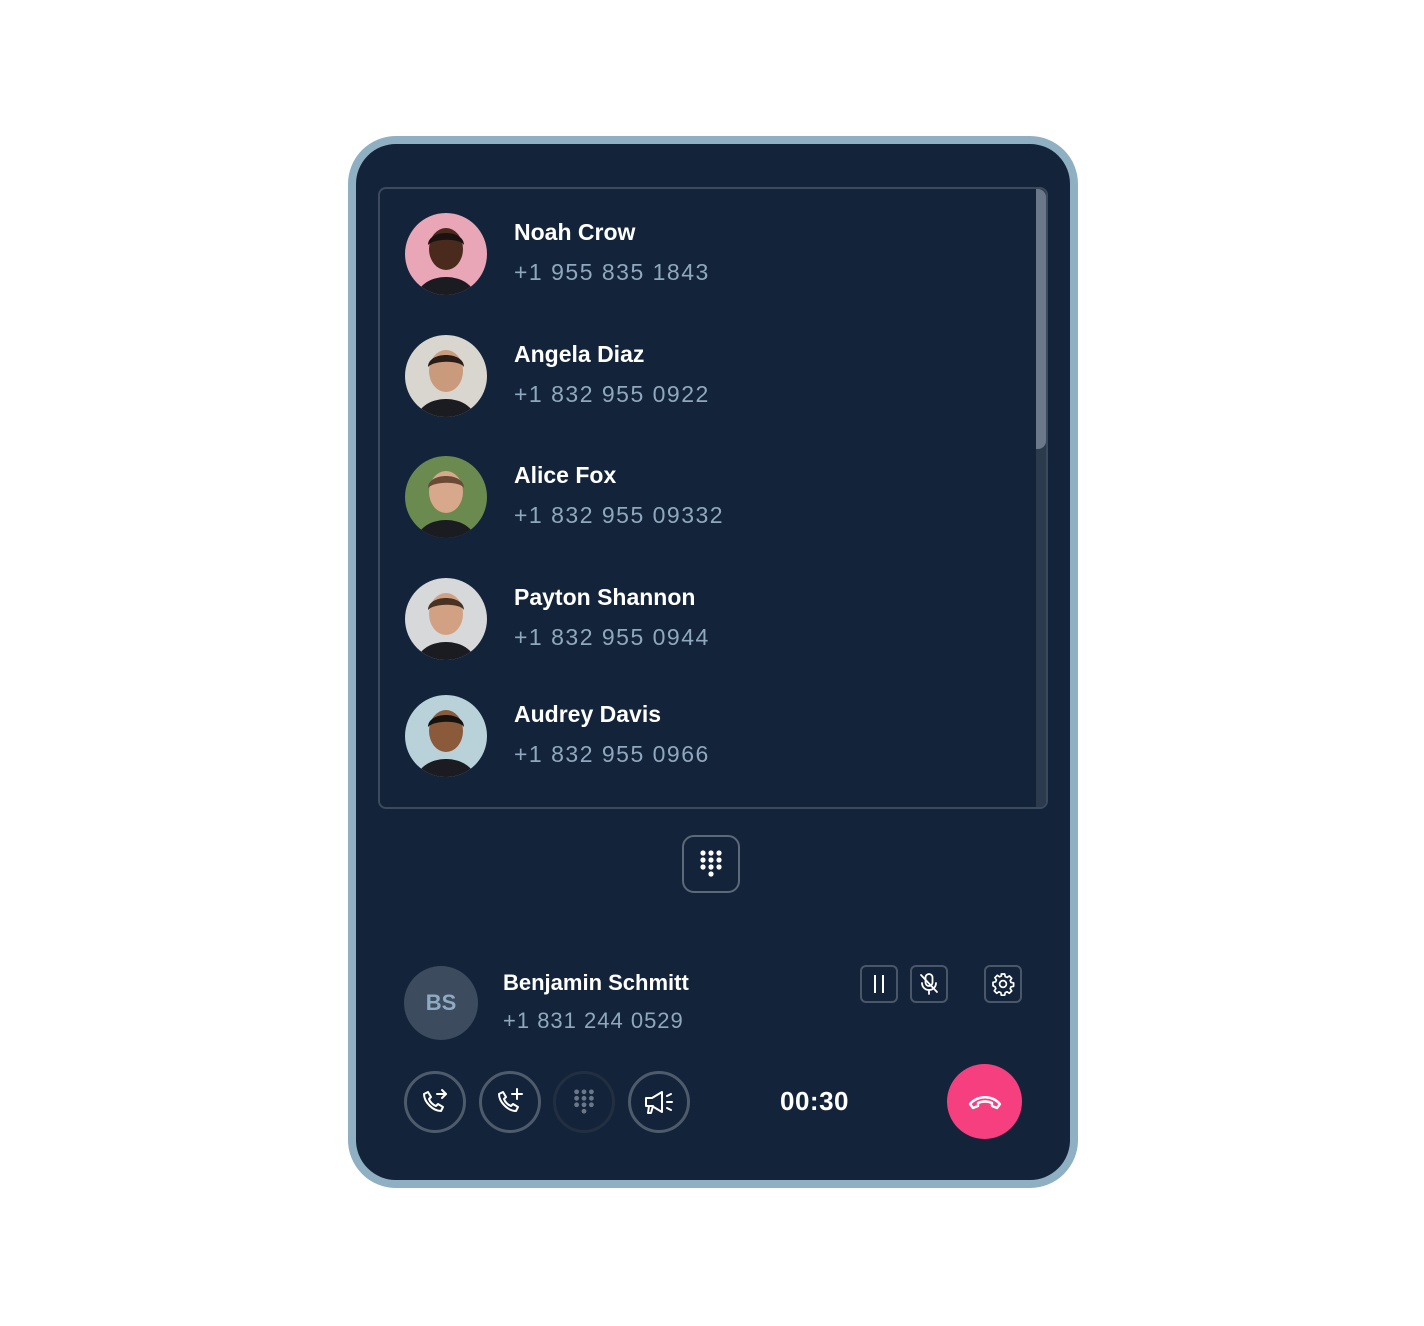  Describe the element at coordinates (705, 255) in the screenshot. I see `contact-item: Noah Crow +1 955 835 1843` at that location.